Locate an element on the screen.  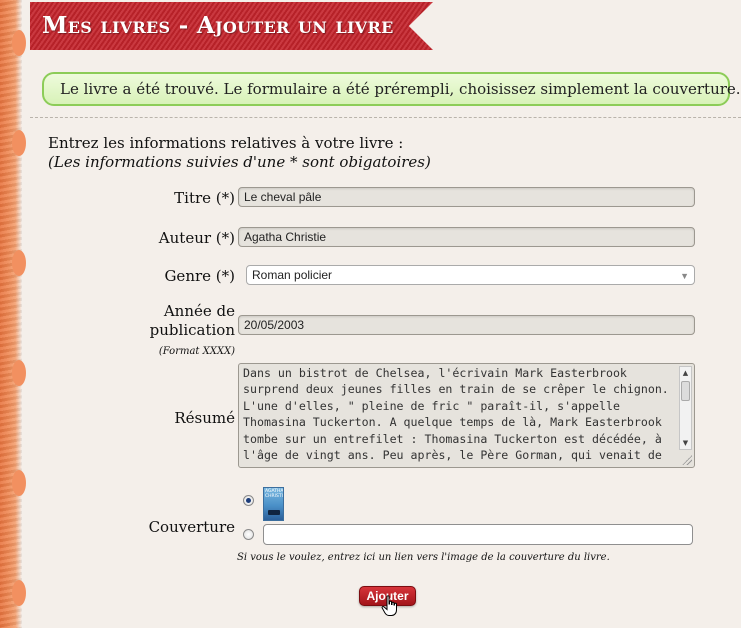
scroll-down-icon: ▼ is located at coordinates (685, 443).